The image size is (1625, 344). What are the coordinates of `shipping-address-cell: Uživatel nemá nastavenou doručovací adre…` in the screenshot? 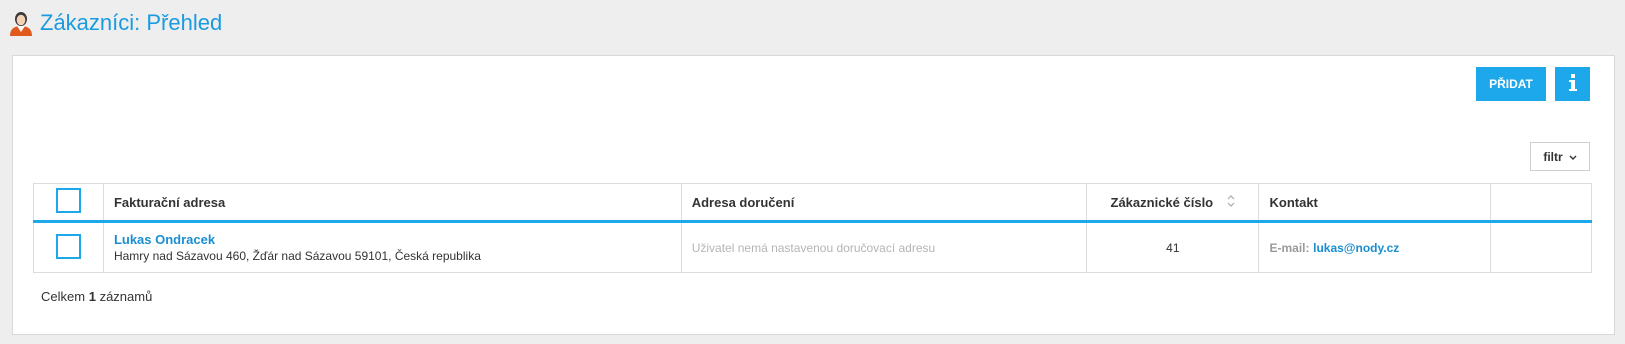 It's located at (884, 247).